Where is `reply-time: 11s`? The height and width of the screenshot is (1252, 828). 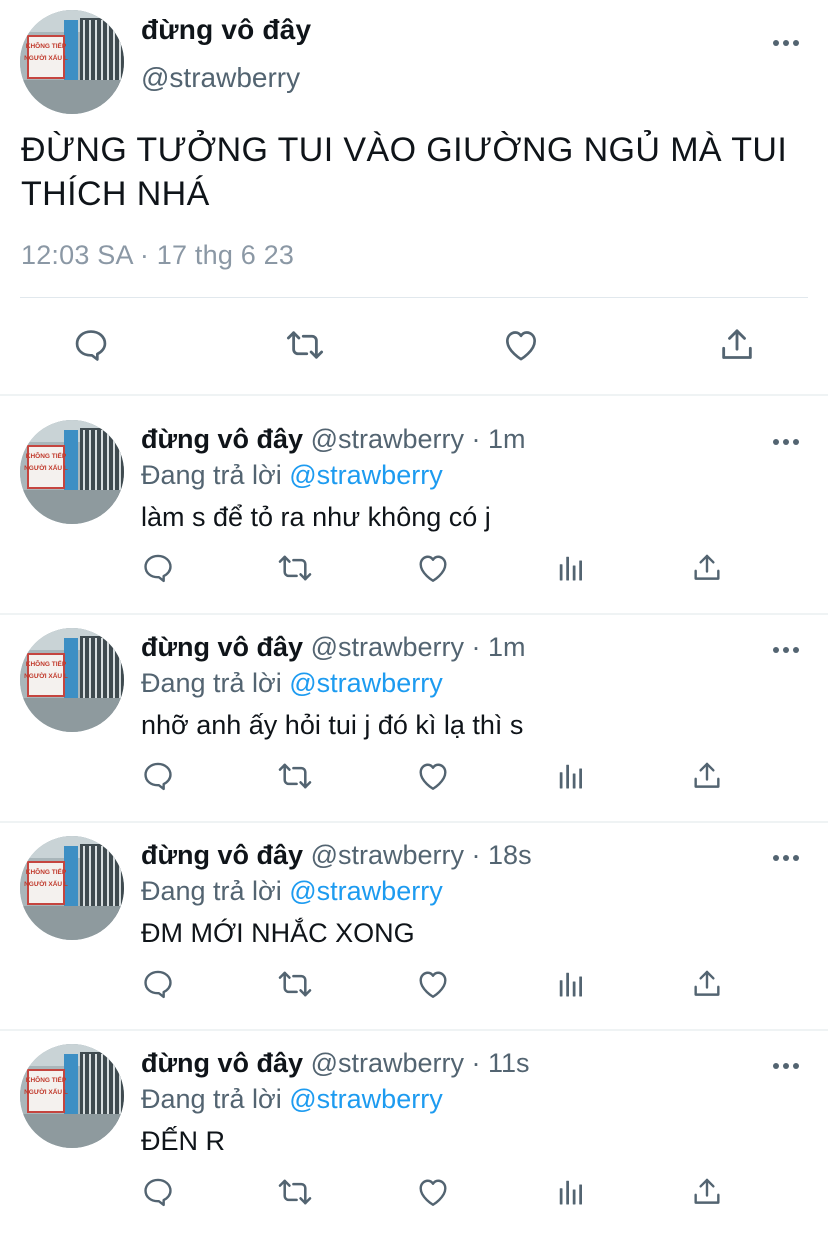
reply-time: 11s is located at coordinates (509, 1063).